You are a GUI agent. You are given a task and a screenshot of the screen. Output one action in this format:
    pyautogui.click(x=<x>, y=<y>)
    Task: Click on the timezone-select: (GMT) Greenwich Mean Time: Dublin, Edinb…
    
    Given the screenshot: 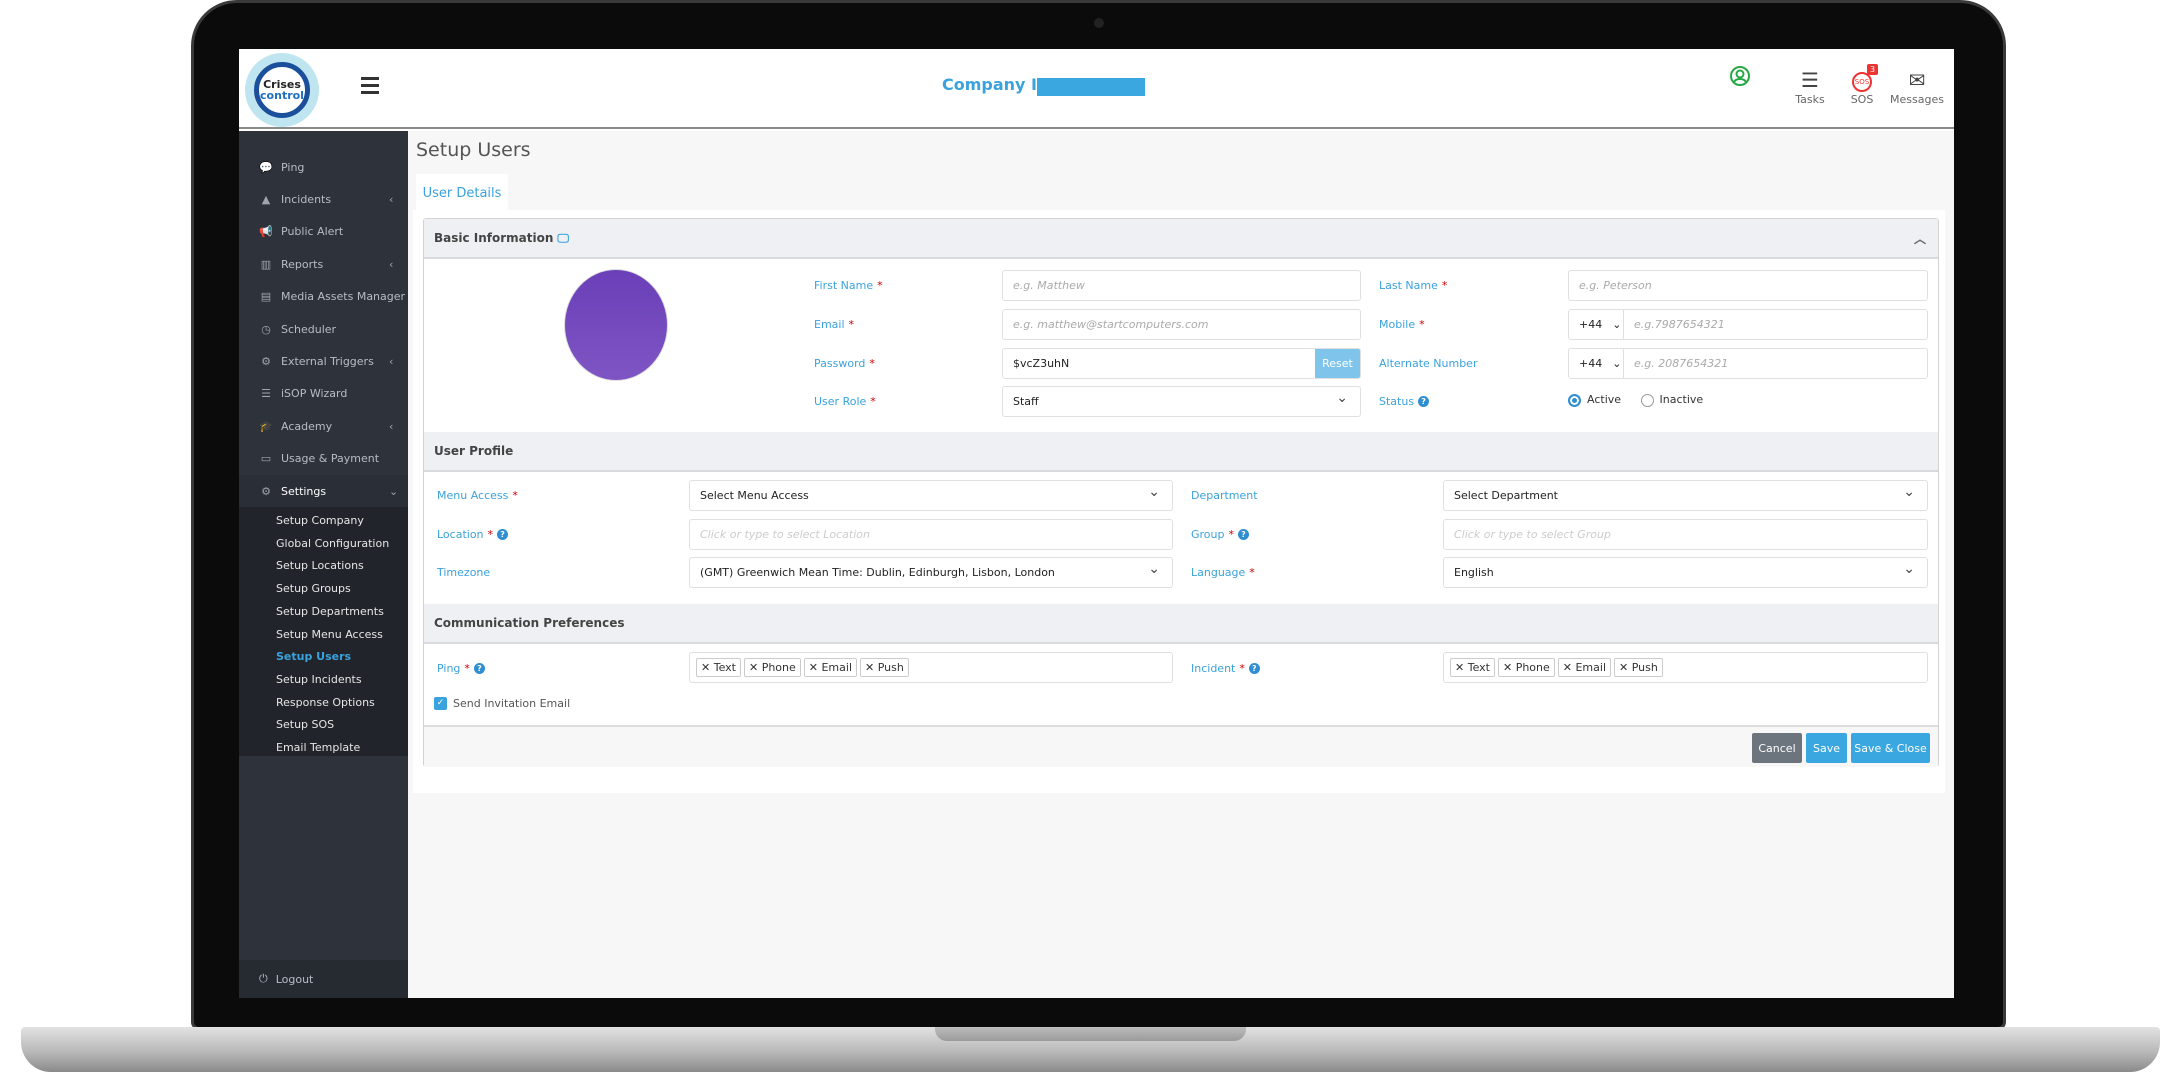 What is the action you would take?
    pyautogui.click(x=931, y=572)
    